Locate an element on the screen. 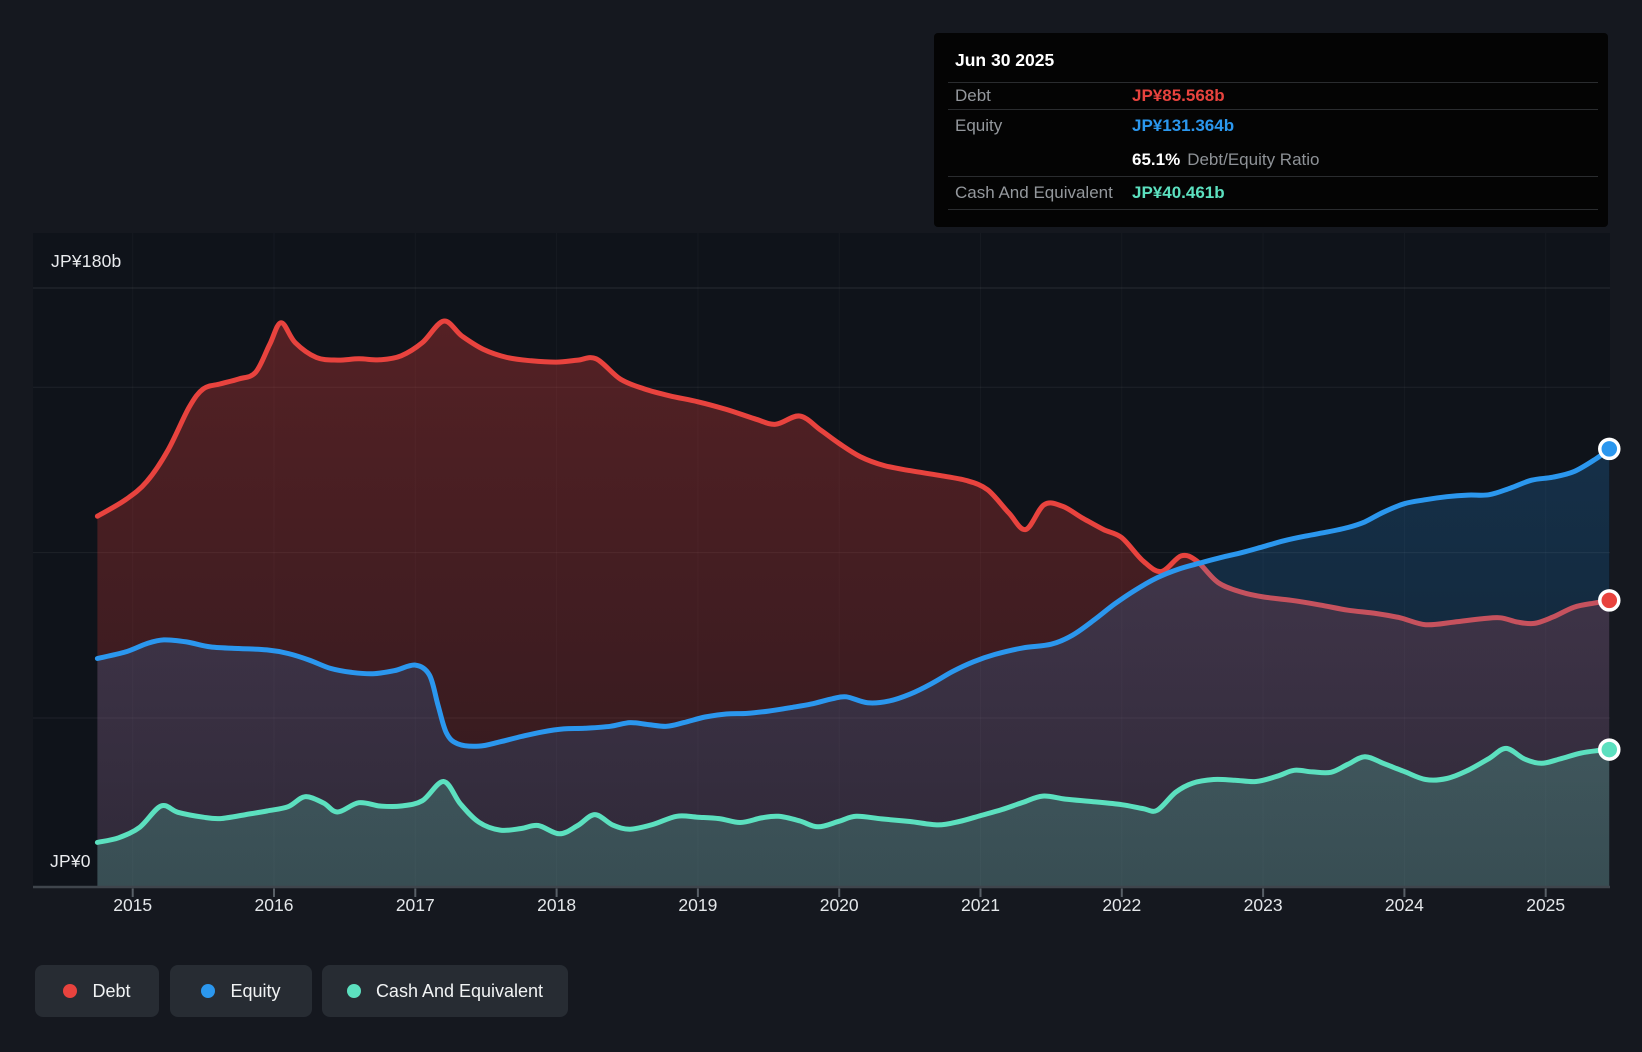 The height and width of the screenshot is (1052, 1642). tooltip-ratio-value: 65.1% is located at coordinates (1156, 159).